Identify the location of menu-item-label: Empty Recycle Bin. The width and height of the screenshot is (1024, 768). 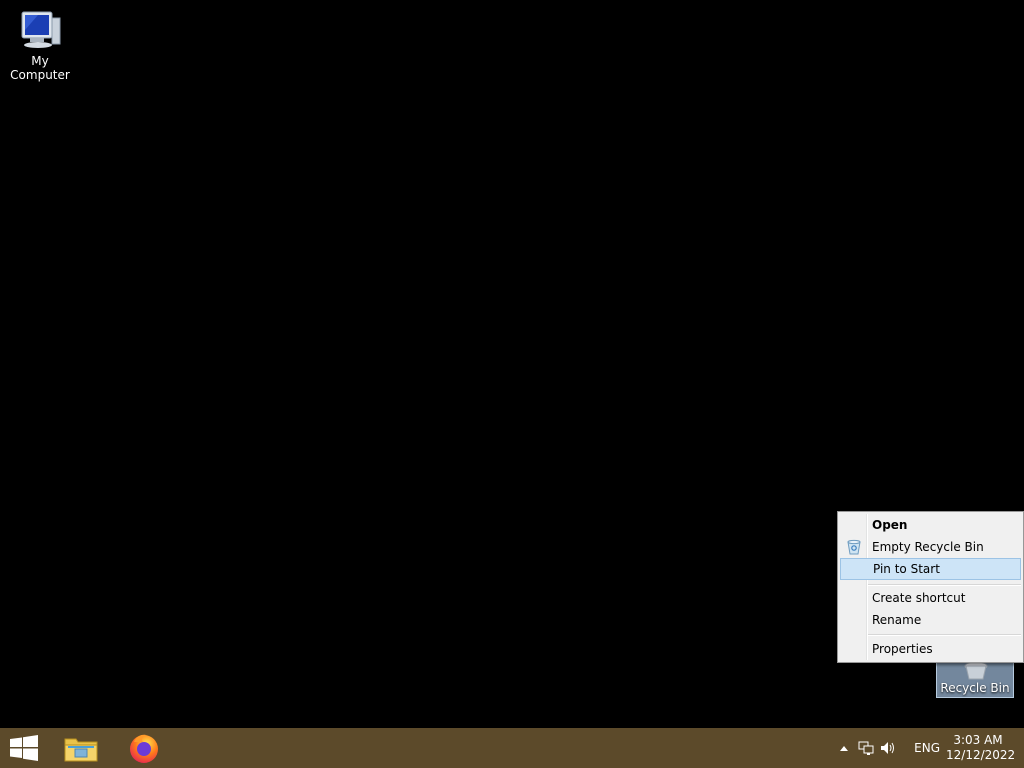
(928, 547).